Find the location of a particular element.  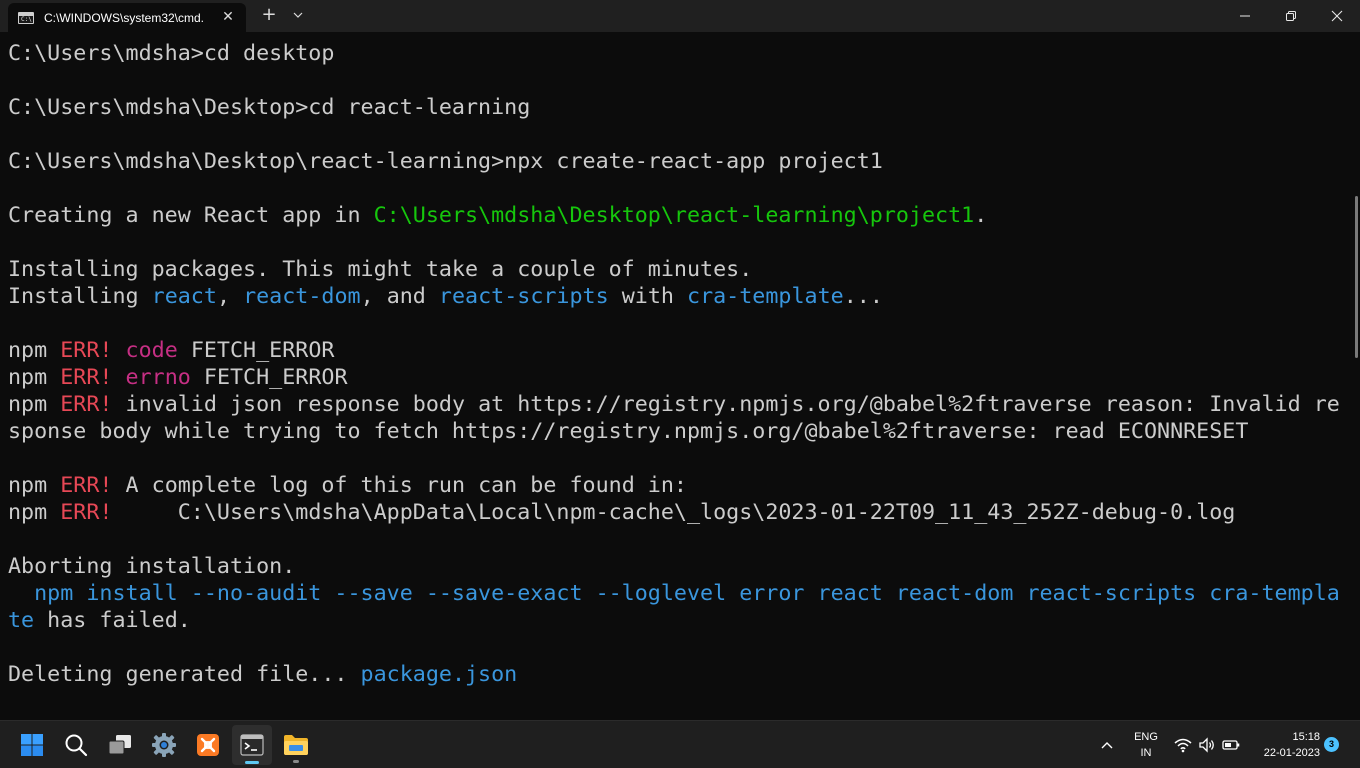

terminal-segment: Aborting installation. is located at coordinates (152, 566).